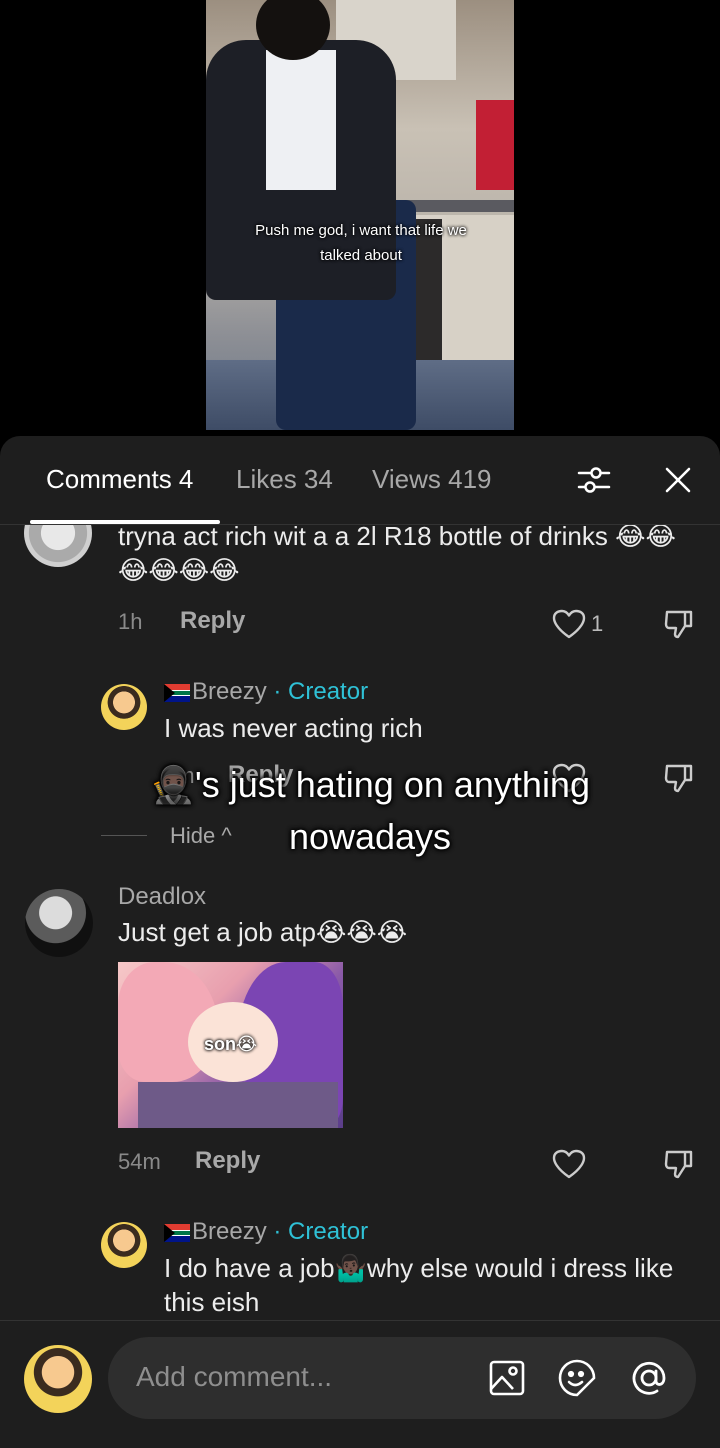 The width and height of the screenshot is (720, 1448). What do you see at coordinates (495, 145) in the screenshot?
I see `video-bg-window` at bounding box center [495, 145].